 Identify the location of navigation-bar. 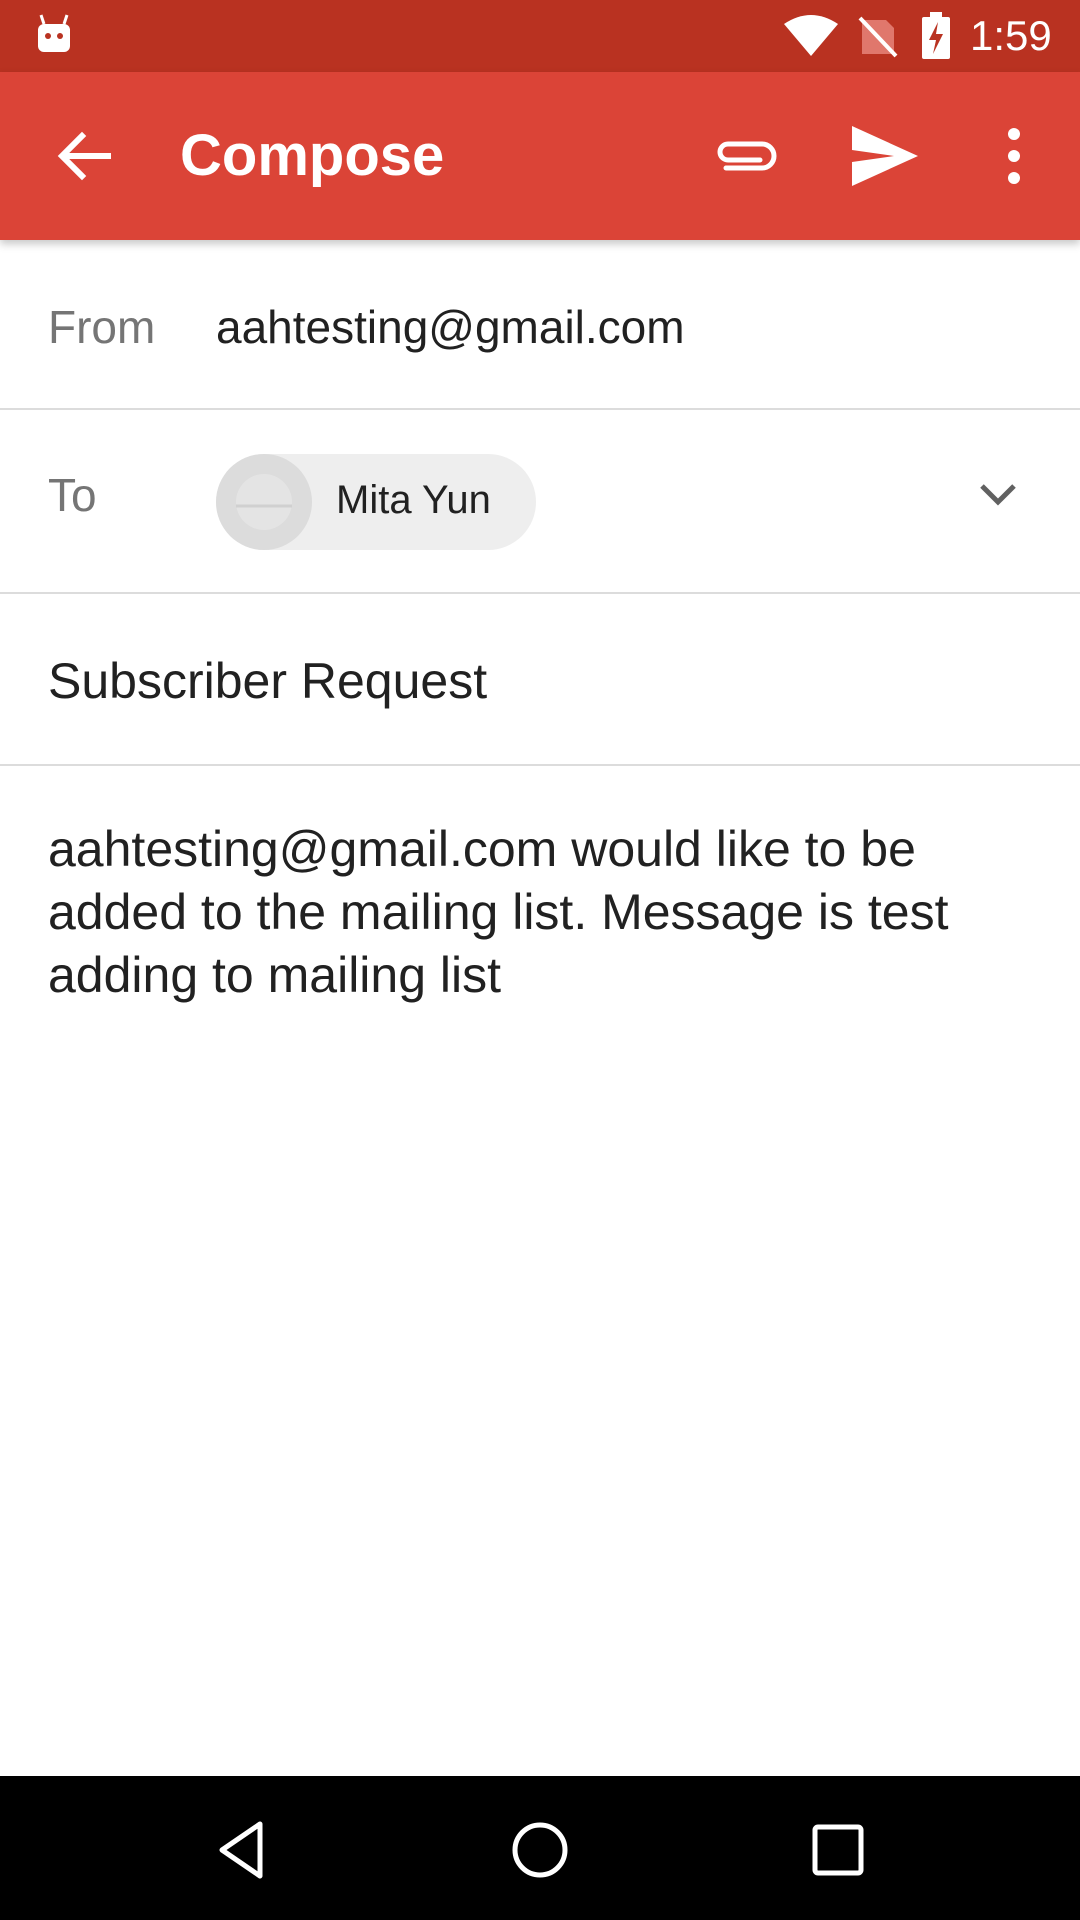
(540, 1848).